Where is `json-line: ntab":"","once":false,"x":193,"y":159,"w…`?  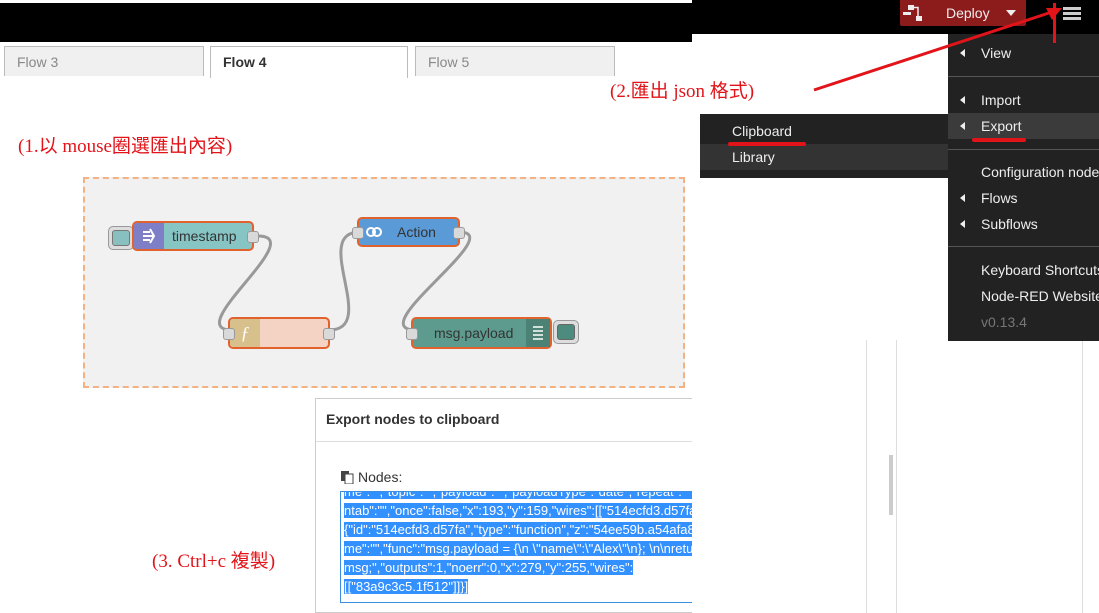
json-line: ntab":"","once":false,"x":193,"y":159,"w… is located at coordinates (530, 510).